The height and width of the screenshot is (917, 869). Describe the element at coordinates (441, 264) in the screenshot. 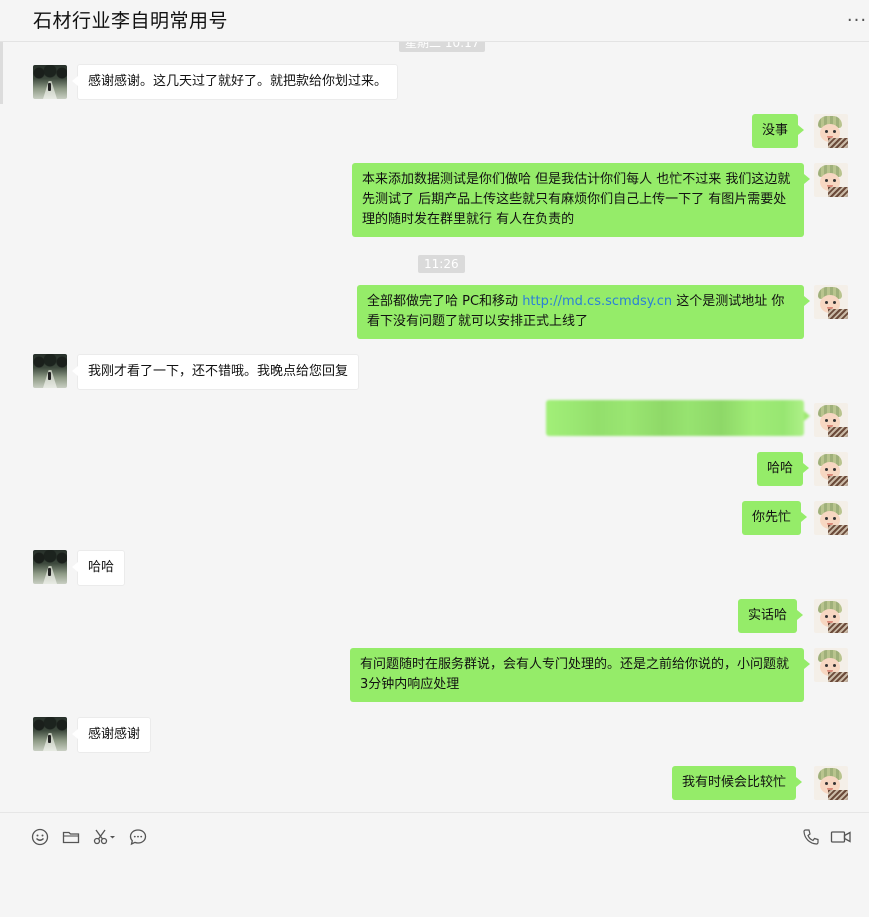

I see `timestamp: 11:26` at that location.